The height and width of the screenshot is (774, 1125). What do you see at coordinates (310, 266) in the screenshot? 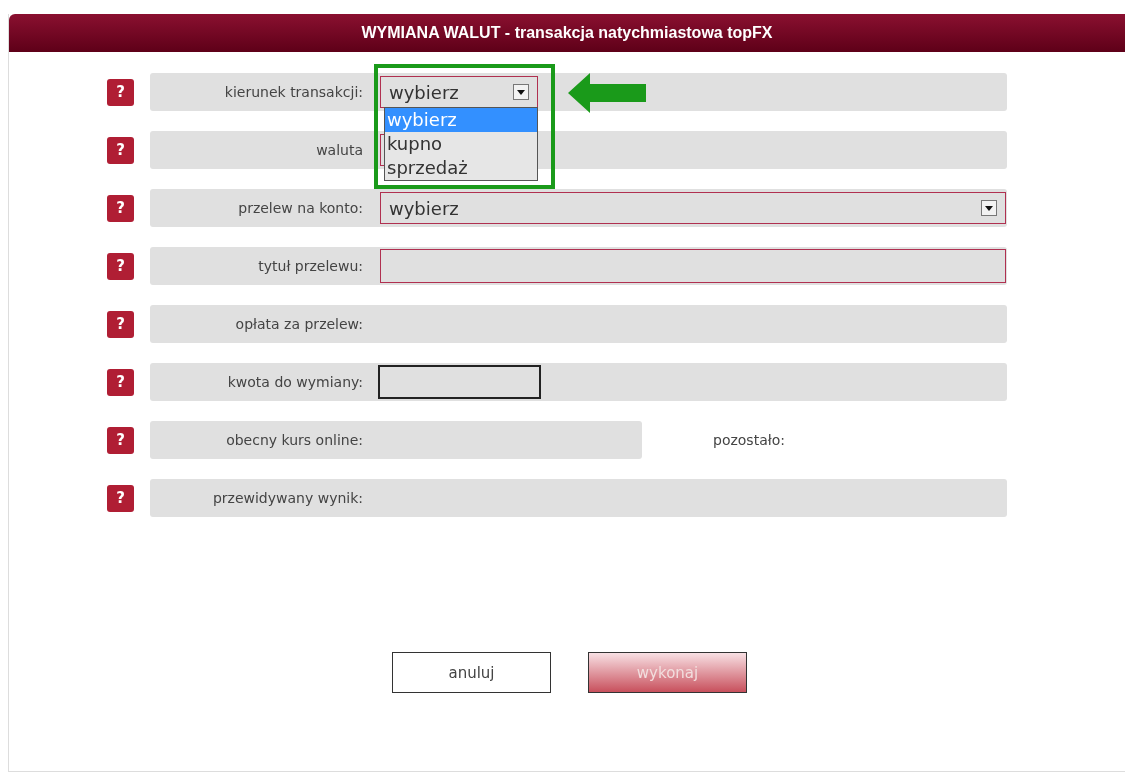
I see `field-label: tytuł przelewu:` at bounding box center [310, 266].